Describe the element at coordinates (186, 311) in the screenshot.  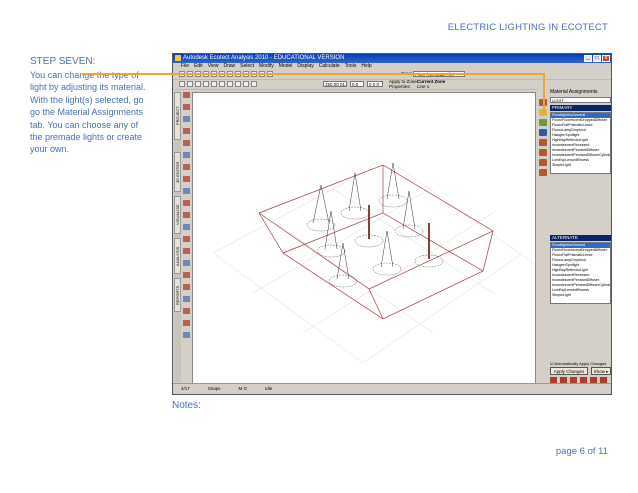
I see `delete-tool-icon` at that location.